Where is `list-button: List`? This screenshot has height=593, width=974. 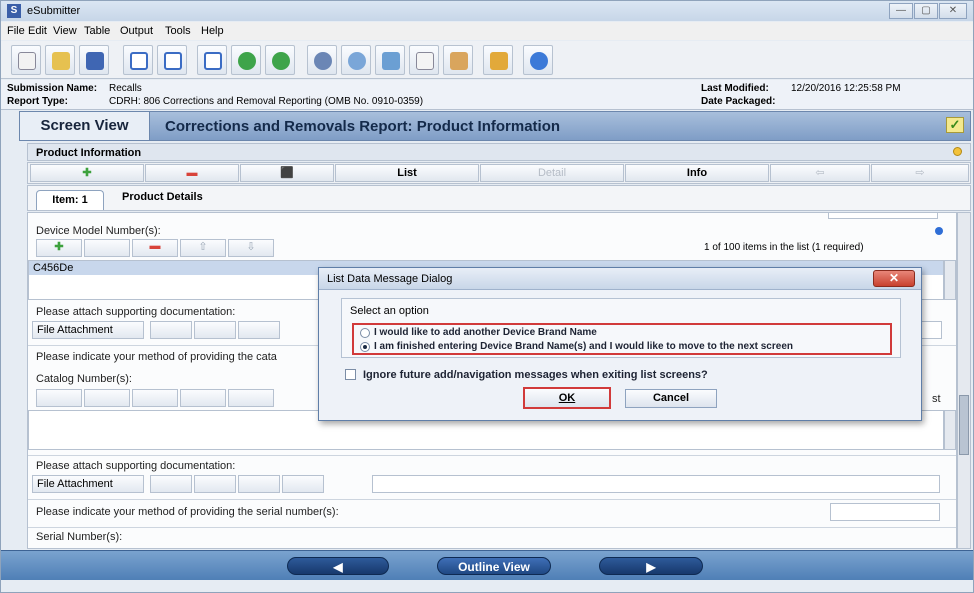
list-button: List is located at coordinates (407, 173).